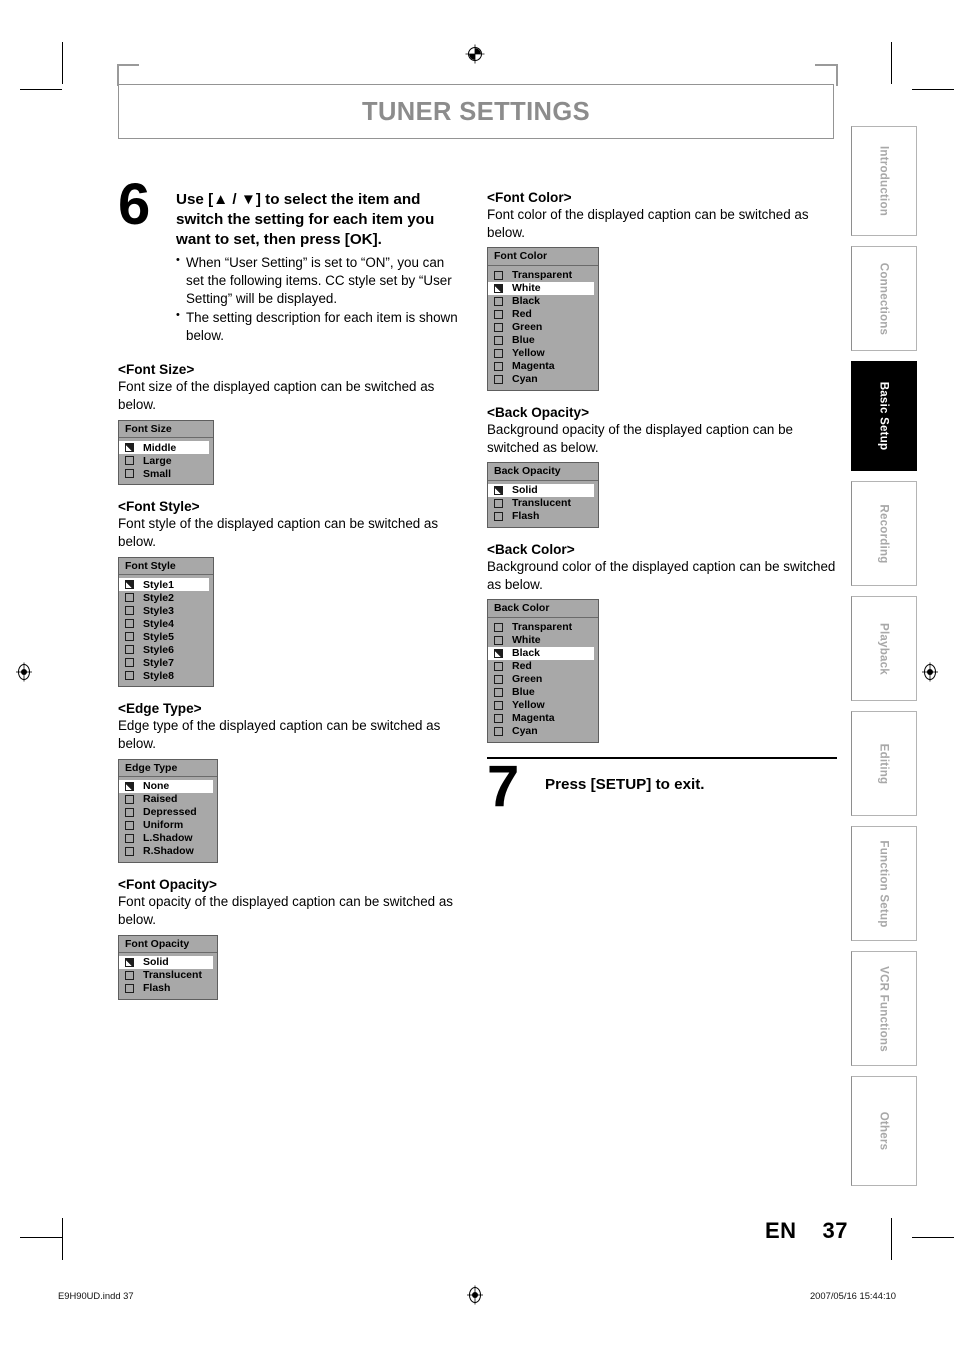  What do you see at coordinates (168, 799) in the screenshot?
I see `osd-option-row: Raised` at bounding box center [168, 799].